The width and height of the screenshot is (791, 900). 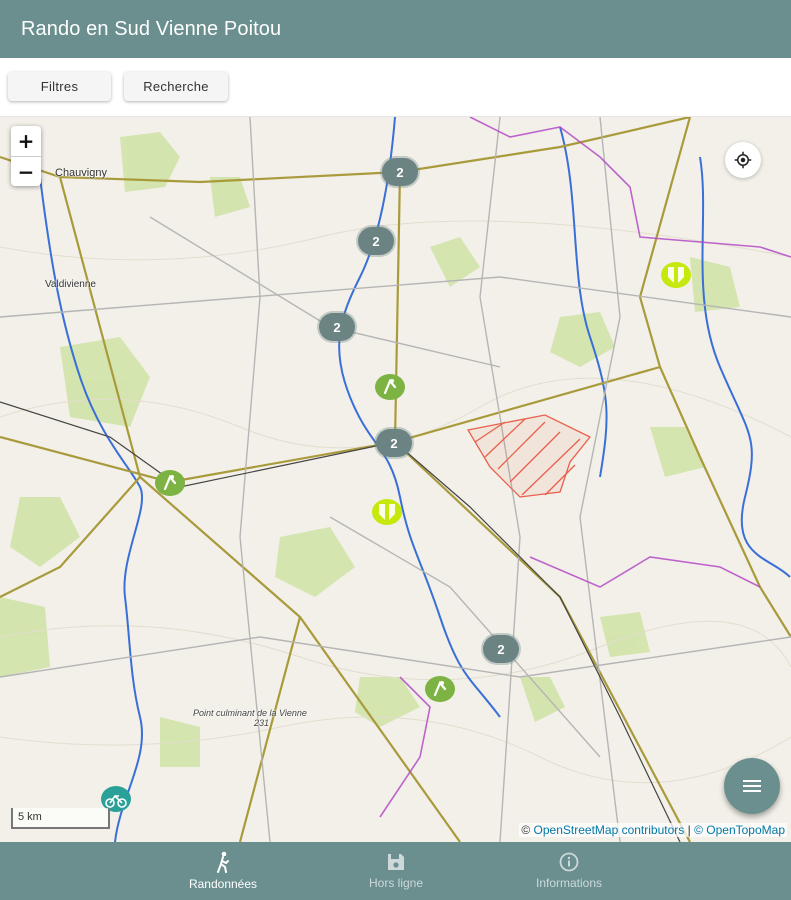 What do you see at coordinates (739, 830) in the screenshot?
I see `opentopomap-attribution-link: © OpenTopoMap` at bounding box center [739, 830].